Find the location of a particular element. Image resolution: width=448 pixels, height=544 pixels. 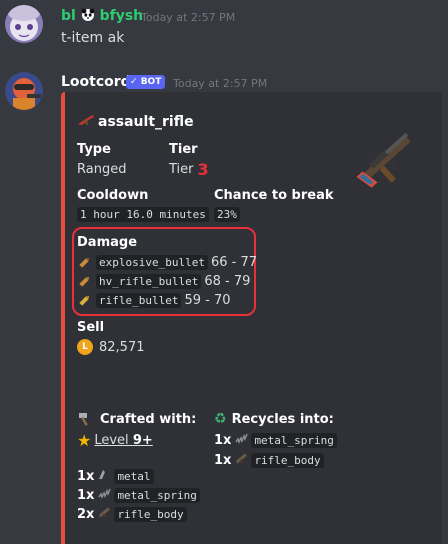

damage-range: 66 - 77 is located at coordinates (234, 262).